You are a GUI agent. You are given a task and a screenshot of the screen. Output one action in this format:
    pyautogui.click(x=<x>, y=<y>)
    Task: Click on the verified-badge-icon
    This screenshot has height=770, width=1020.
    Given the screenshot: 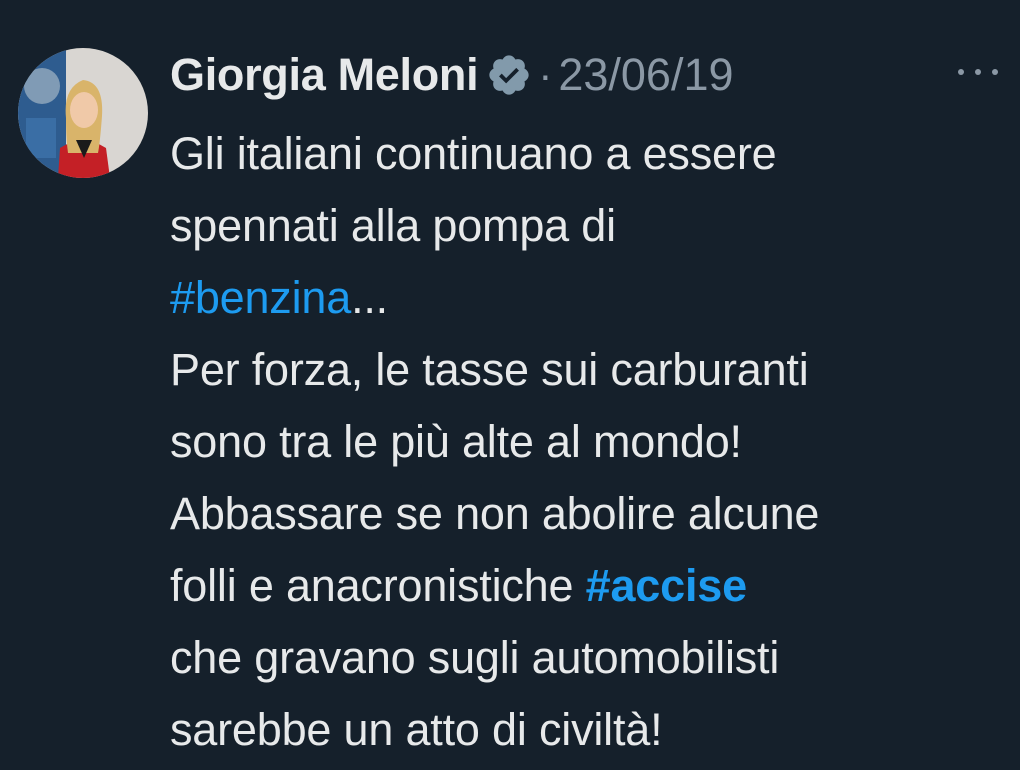 What is the action you would take?
    pyautogui.click(x=509, y=75)
    